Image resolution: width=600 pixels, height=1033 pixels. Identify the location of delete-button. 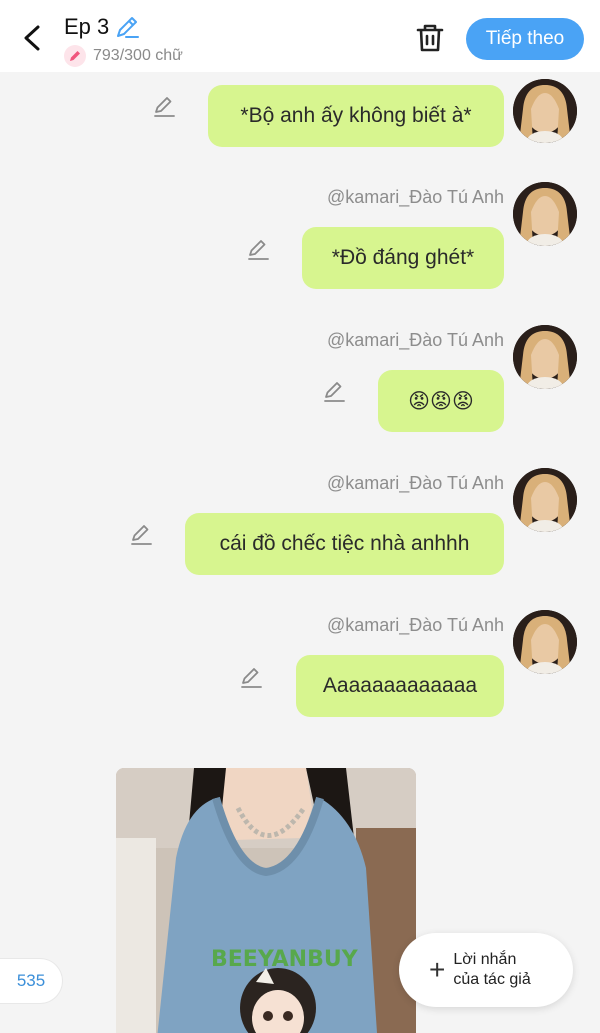
(430, 38).